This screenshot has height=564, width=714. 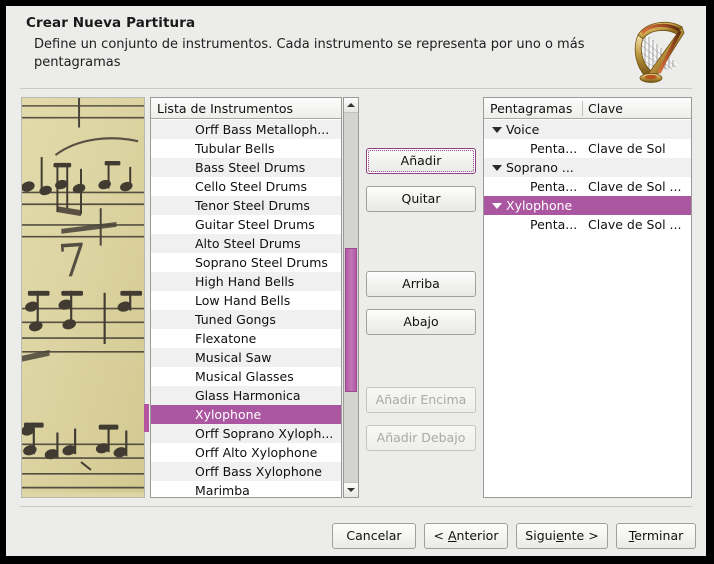 I want to click on arriba-button: Arriba, so click(x=421, y=284).